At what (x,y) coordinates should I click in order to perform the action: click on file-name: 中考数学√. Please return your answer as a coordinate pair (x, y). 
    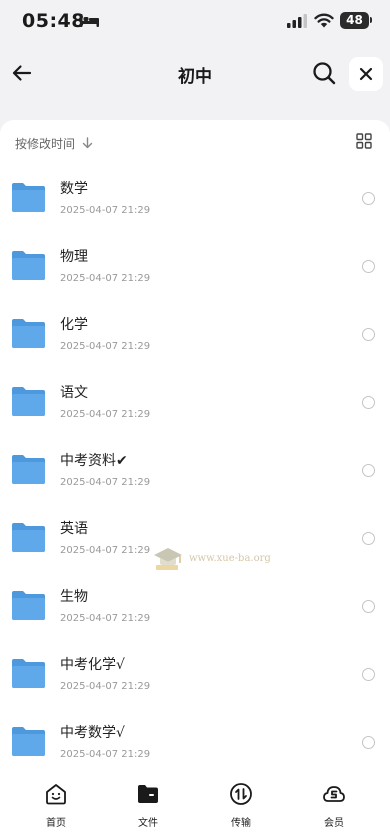
    Looking at the image, I should click on (92, 733).